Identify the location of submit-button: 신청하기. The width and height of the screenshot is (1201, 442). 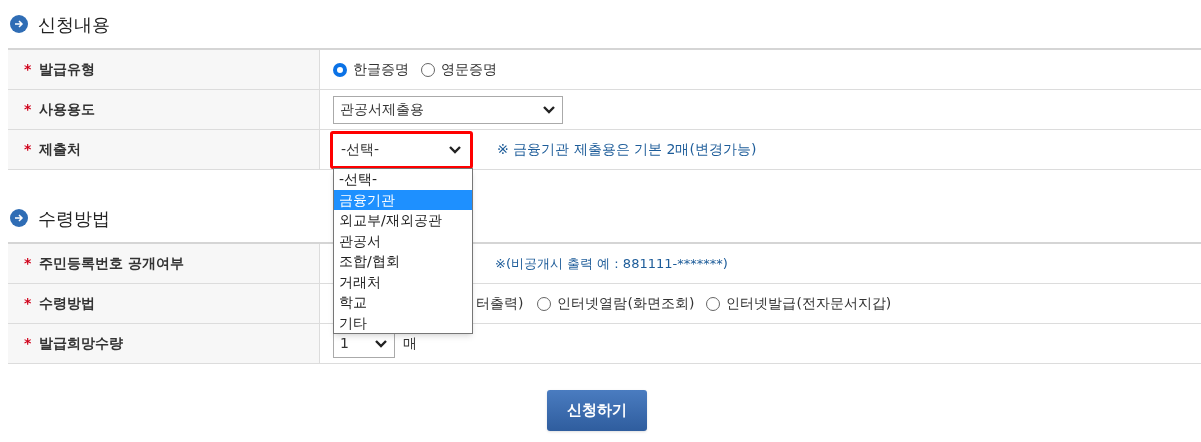
(596, 410).